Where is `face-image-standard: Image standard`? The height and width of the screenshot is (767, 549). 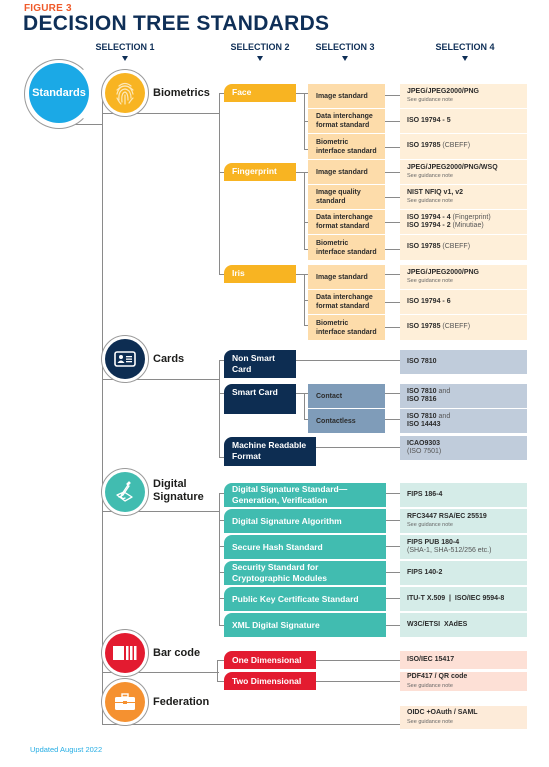 face-image-standard: Image standard is located at coordinates (346, 96).